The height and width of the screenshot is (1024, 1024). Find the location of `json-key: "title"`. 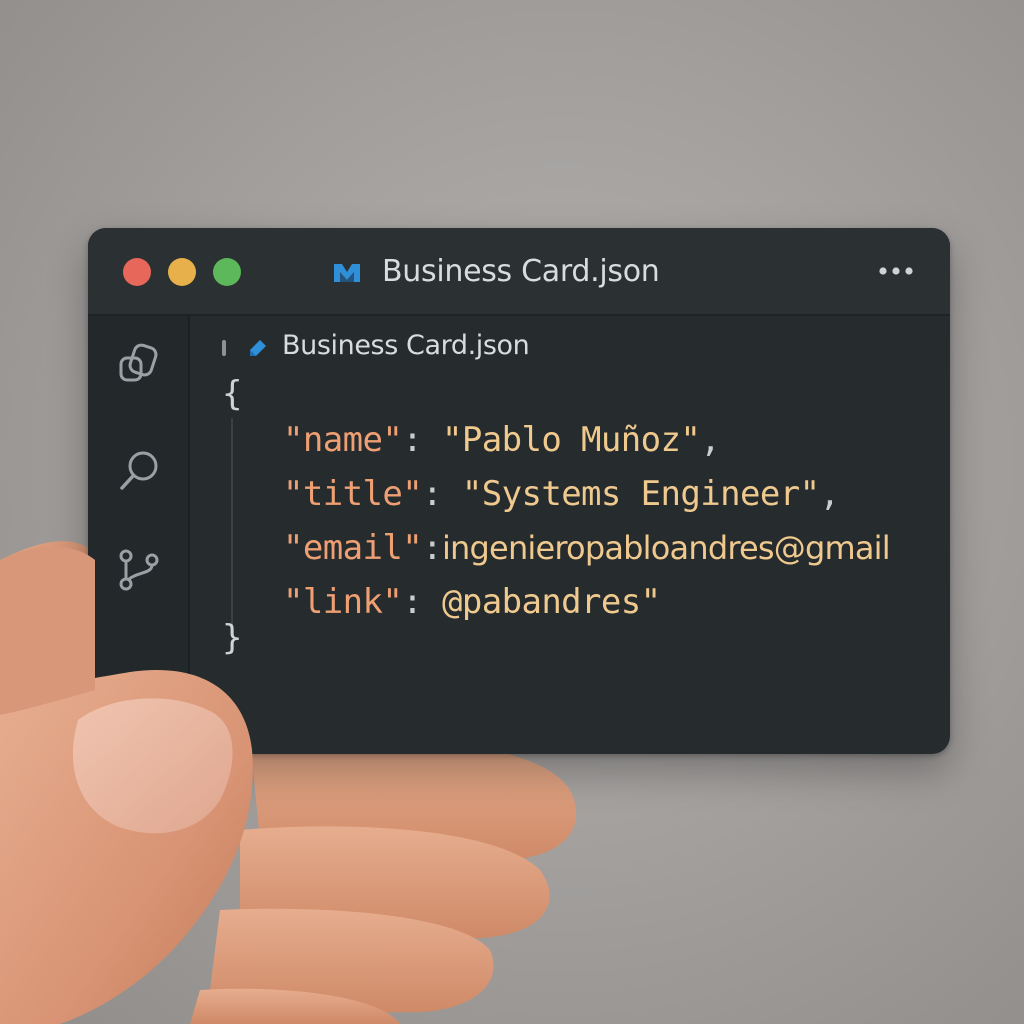

json-key: "title" is located at coordinates (353, 494).